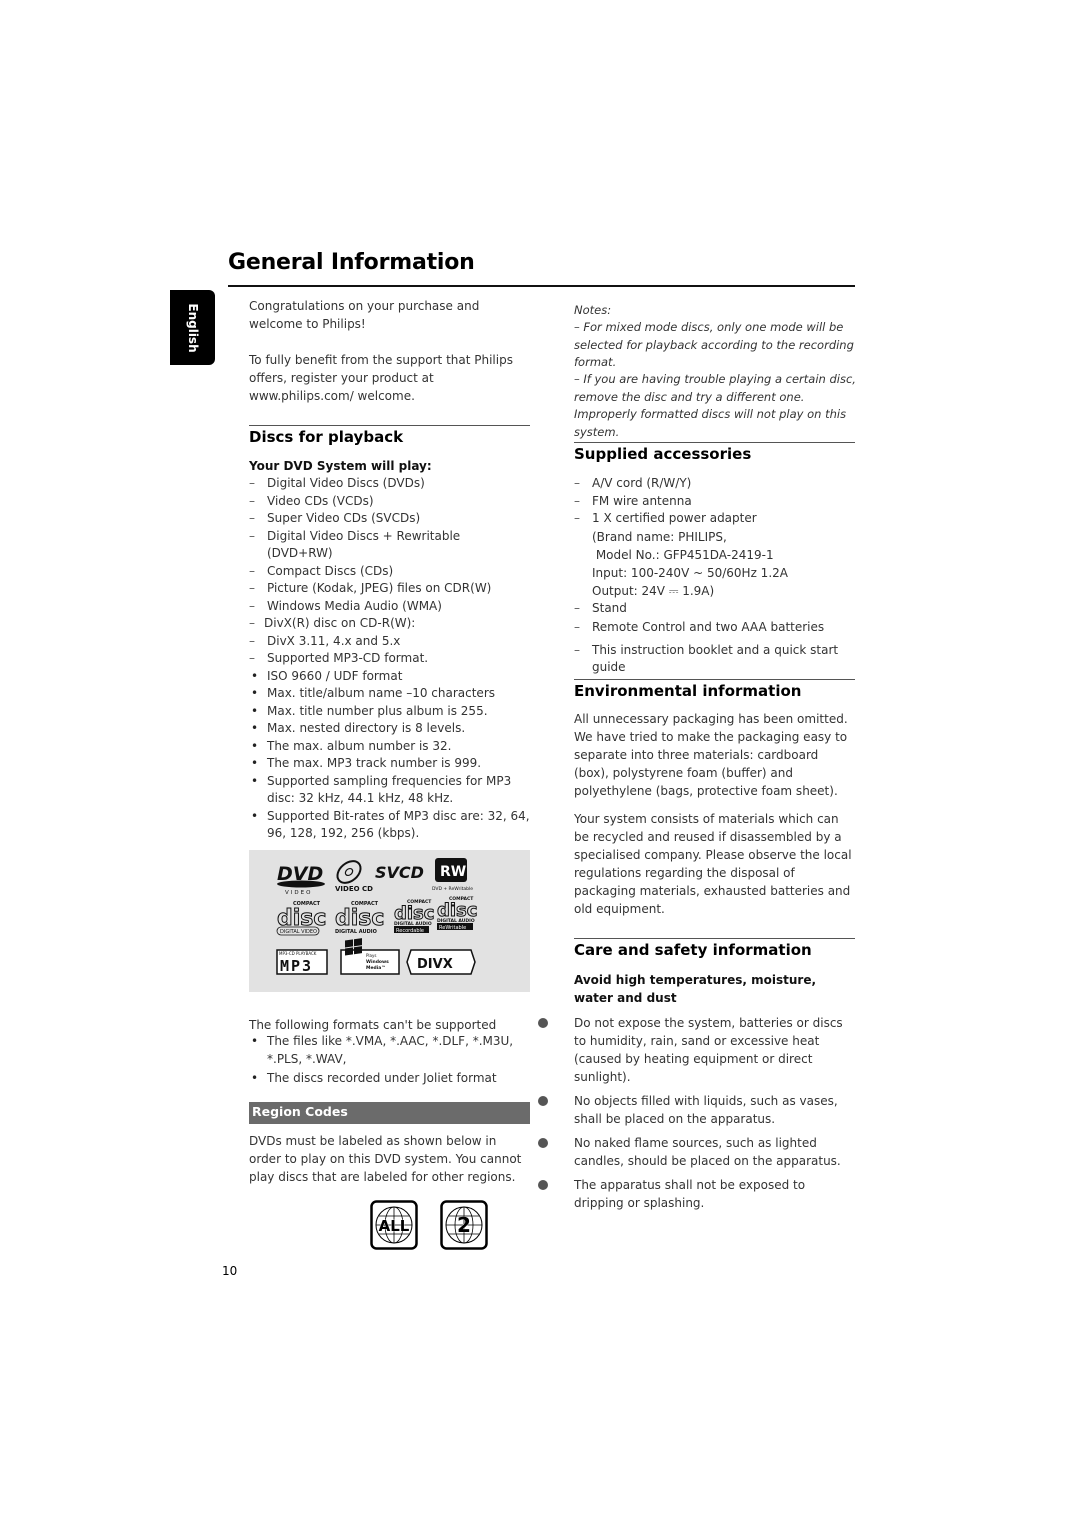 This screenshot has height=1528, width=1080. Describe the element at coordinates (452, 889) in the screenshot. I see `rw-logo-subtext: DVD + ReWritable` at that location.